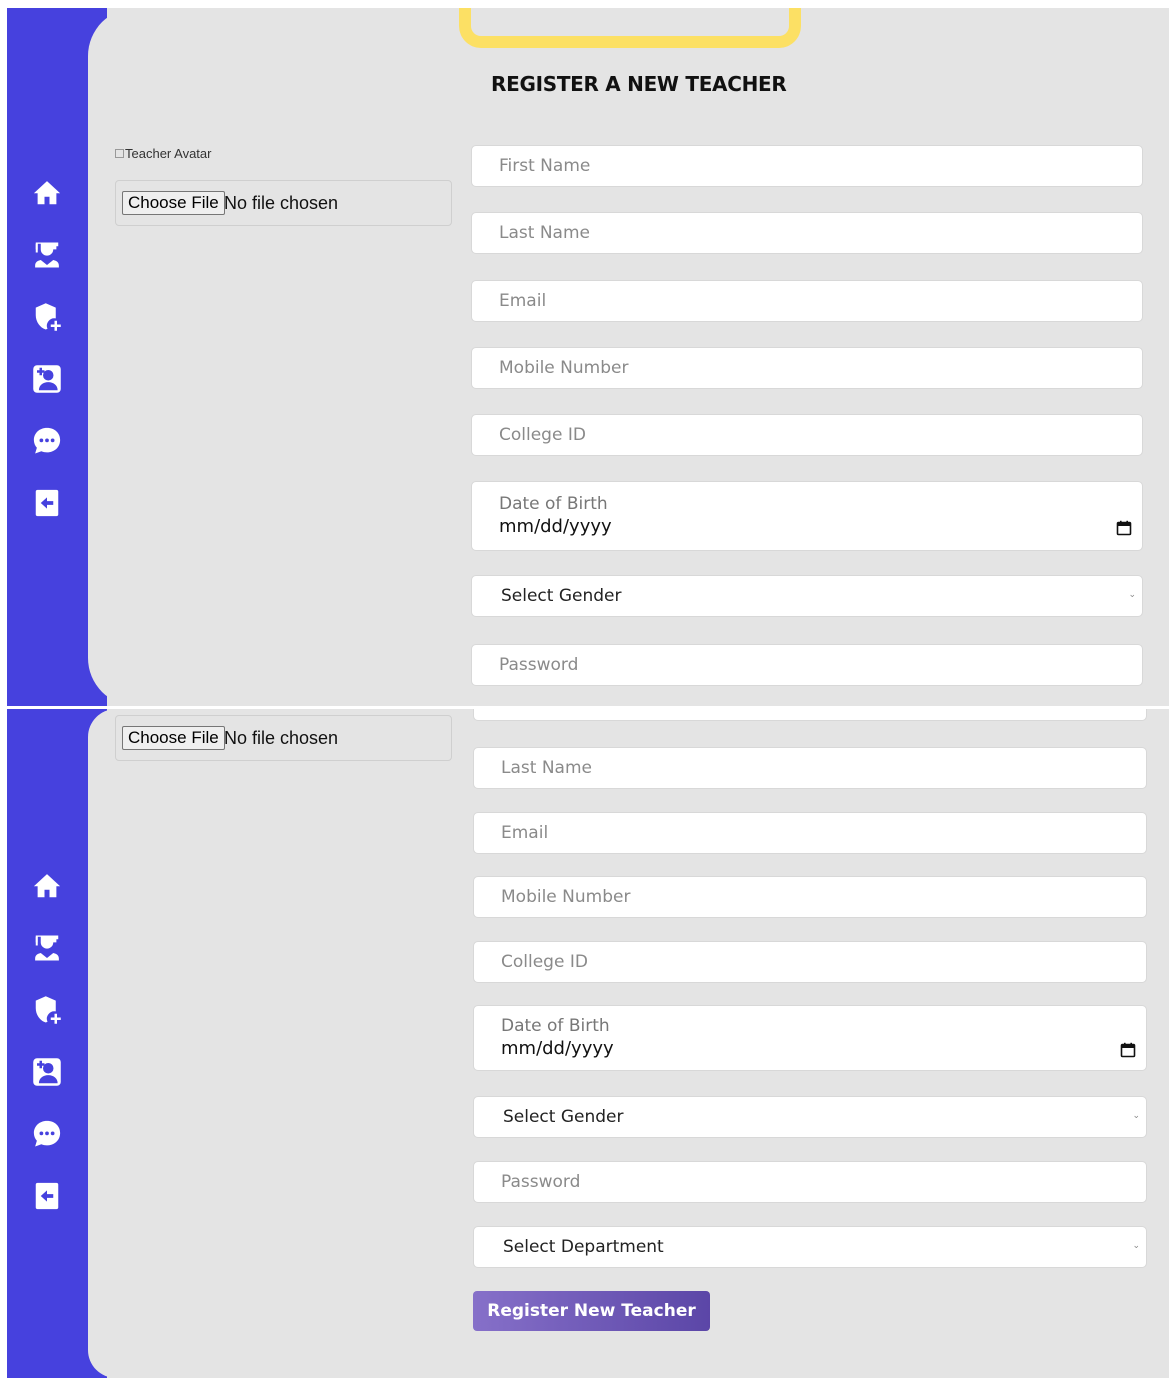  What do you see at coordinates (583, 1247) in the screenshot?
I see `department-select-value: Select Department` at bounding box center [583, 1247].